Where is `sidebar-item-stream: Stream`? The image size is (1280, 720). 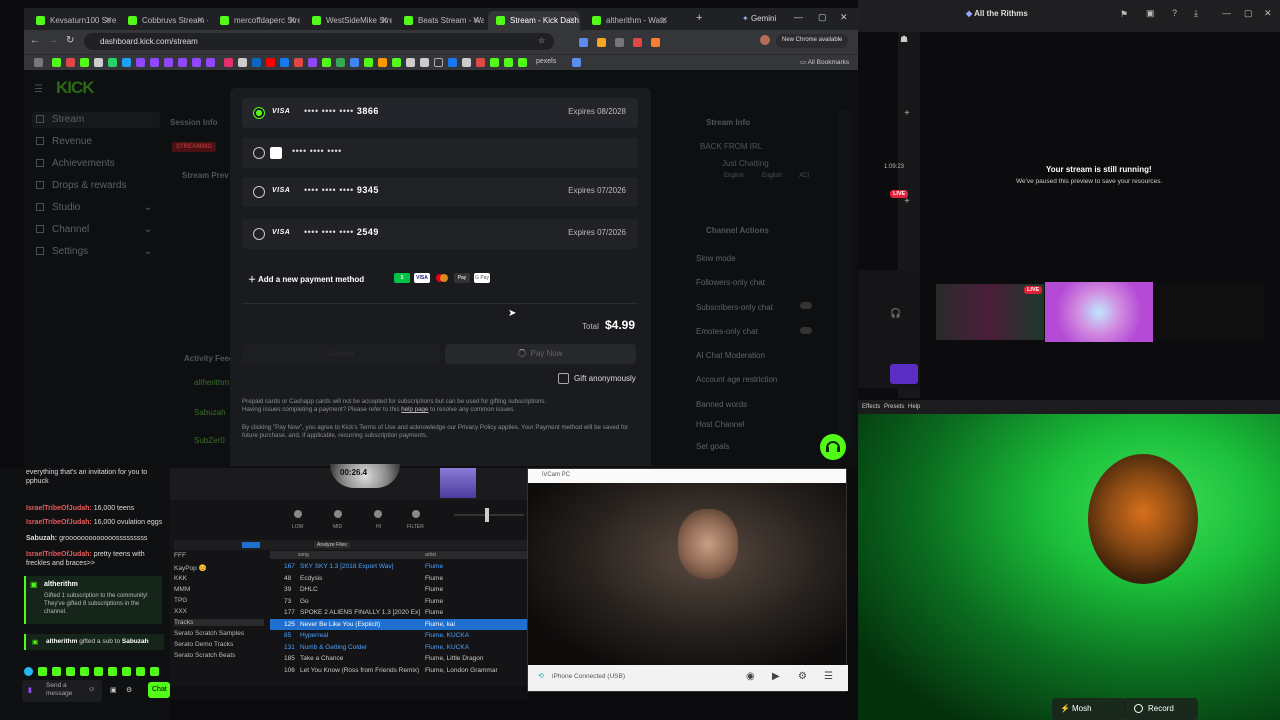 sidebar-item-stream: Stream is located at coordinates (60, 119).